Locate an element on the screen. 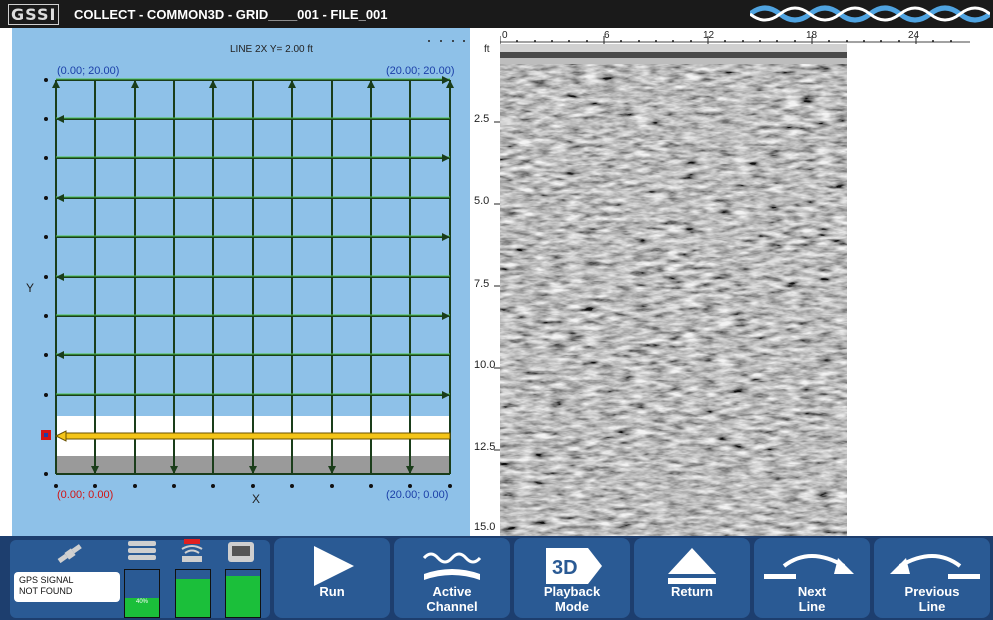 Image resolution: width=993 pixels, height=620 pixels. battery-fill is located at coordinates (243, 596).